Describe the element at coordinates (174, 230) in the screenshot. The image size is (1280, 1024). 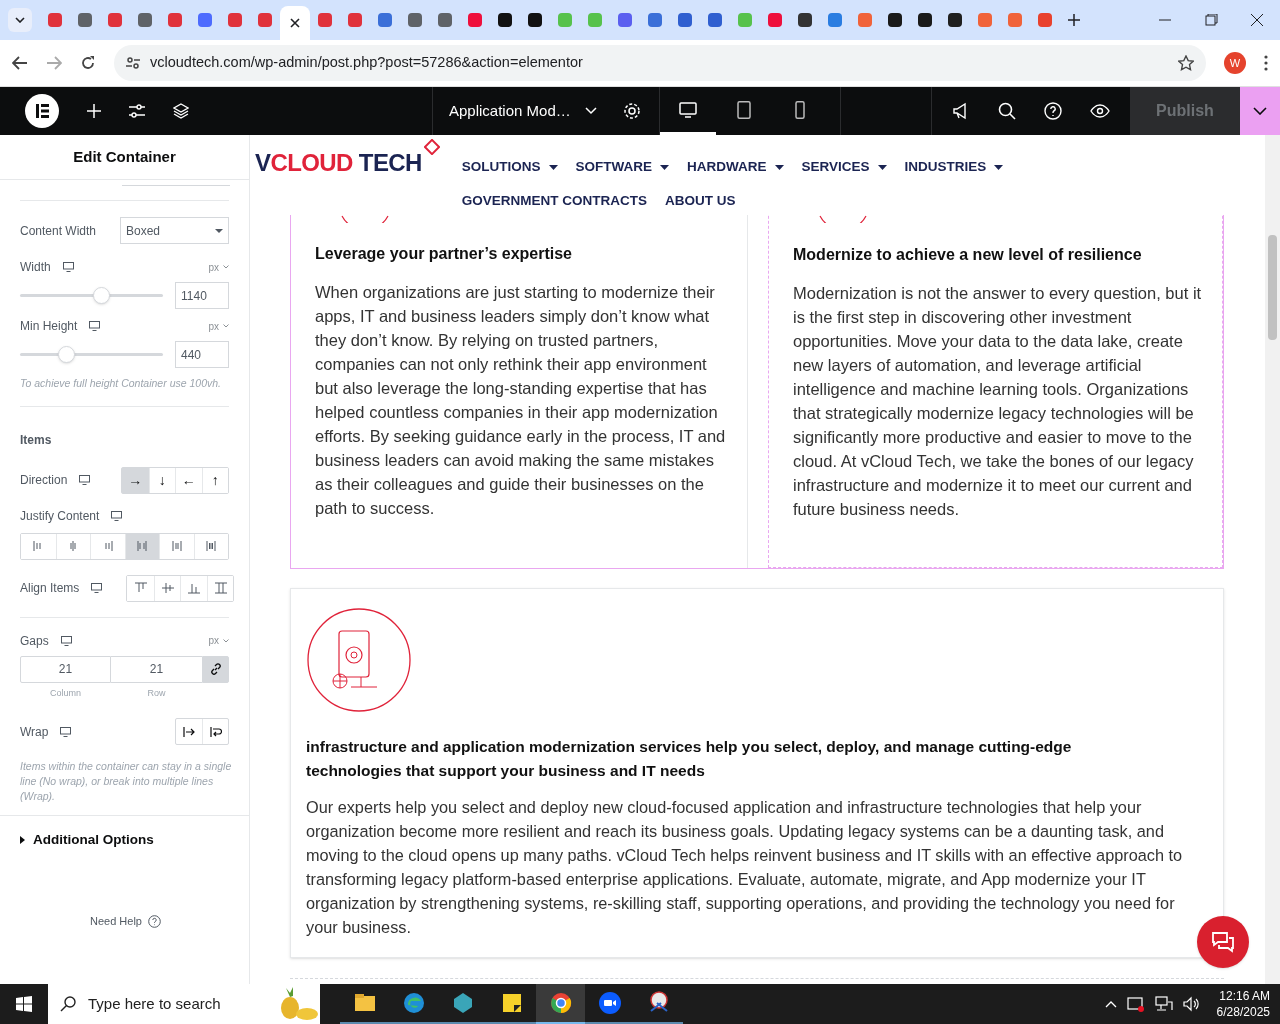
I see `content-width-select: Boxed` at that location.